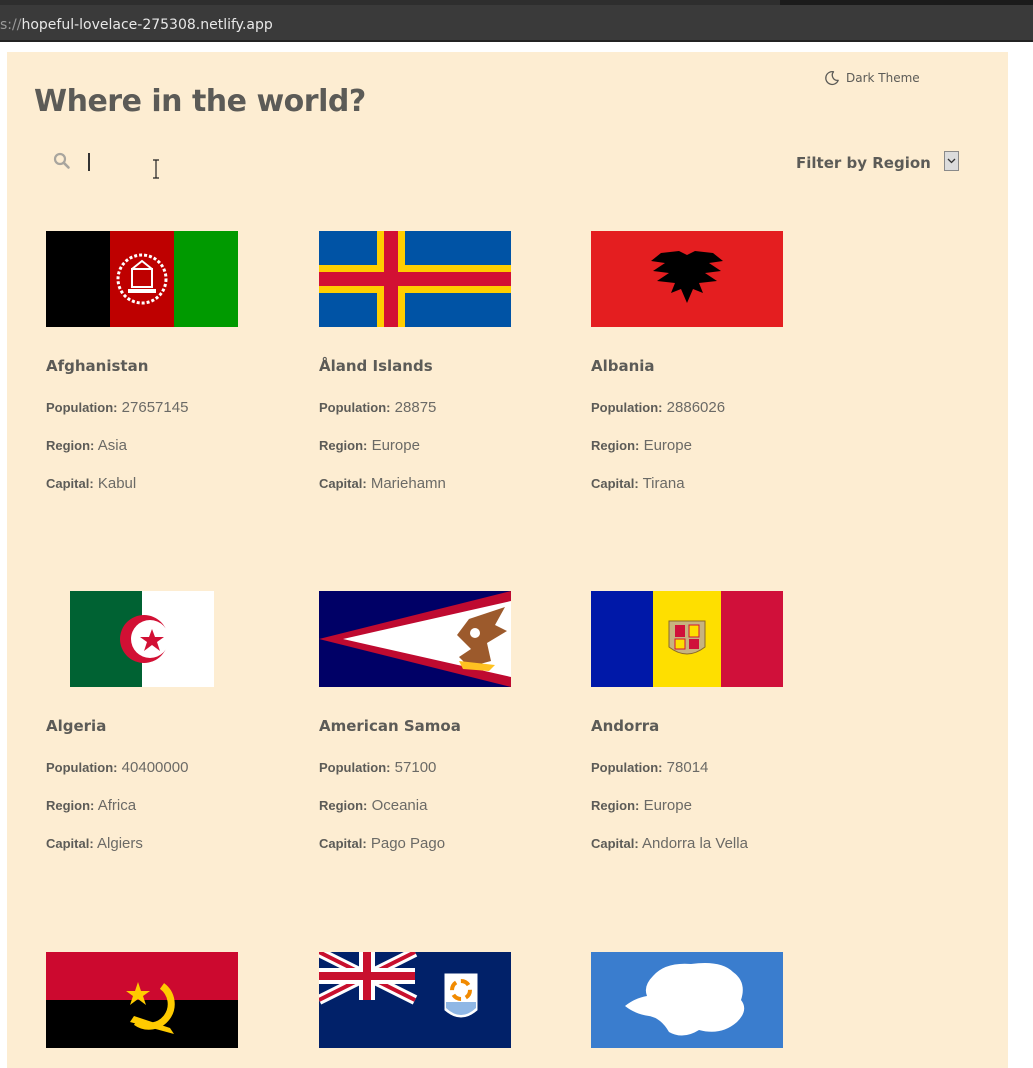  Describe the element at coordinates (11, 25) in the screenshot. I see `url-protocol: s://` at that location.